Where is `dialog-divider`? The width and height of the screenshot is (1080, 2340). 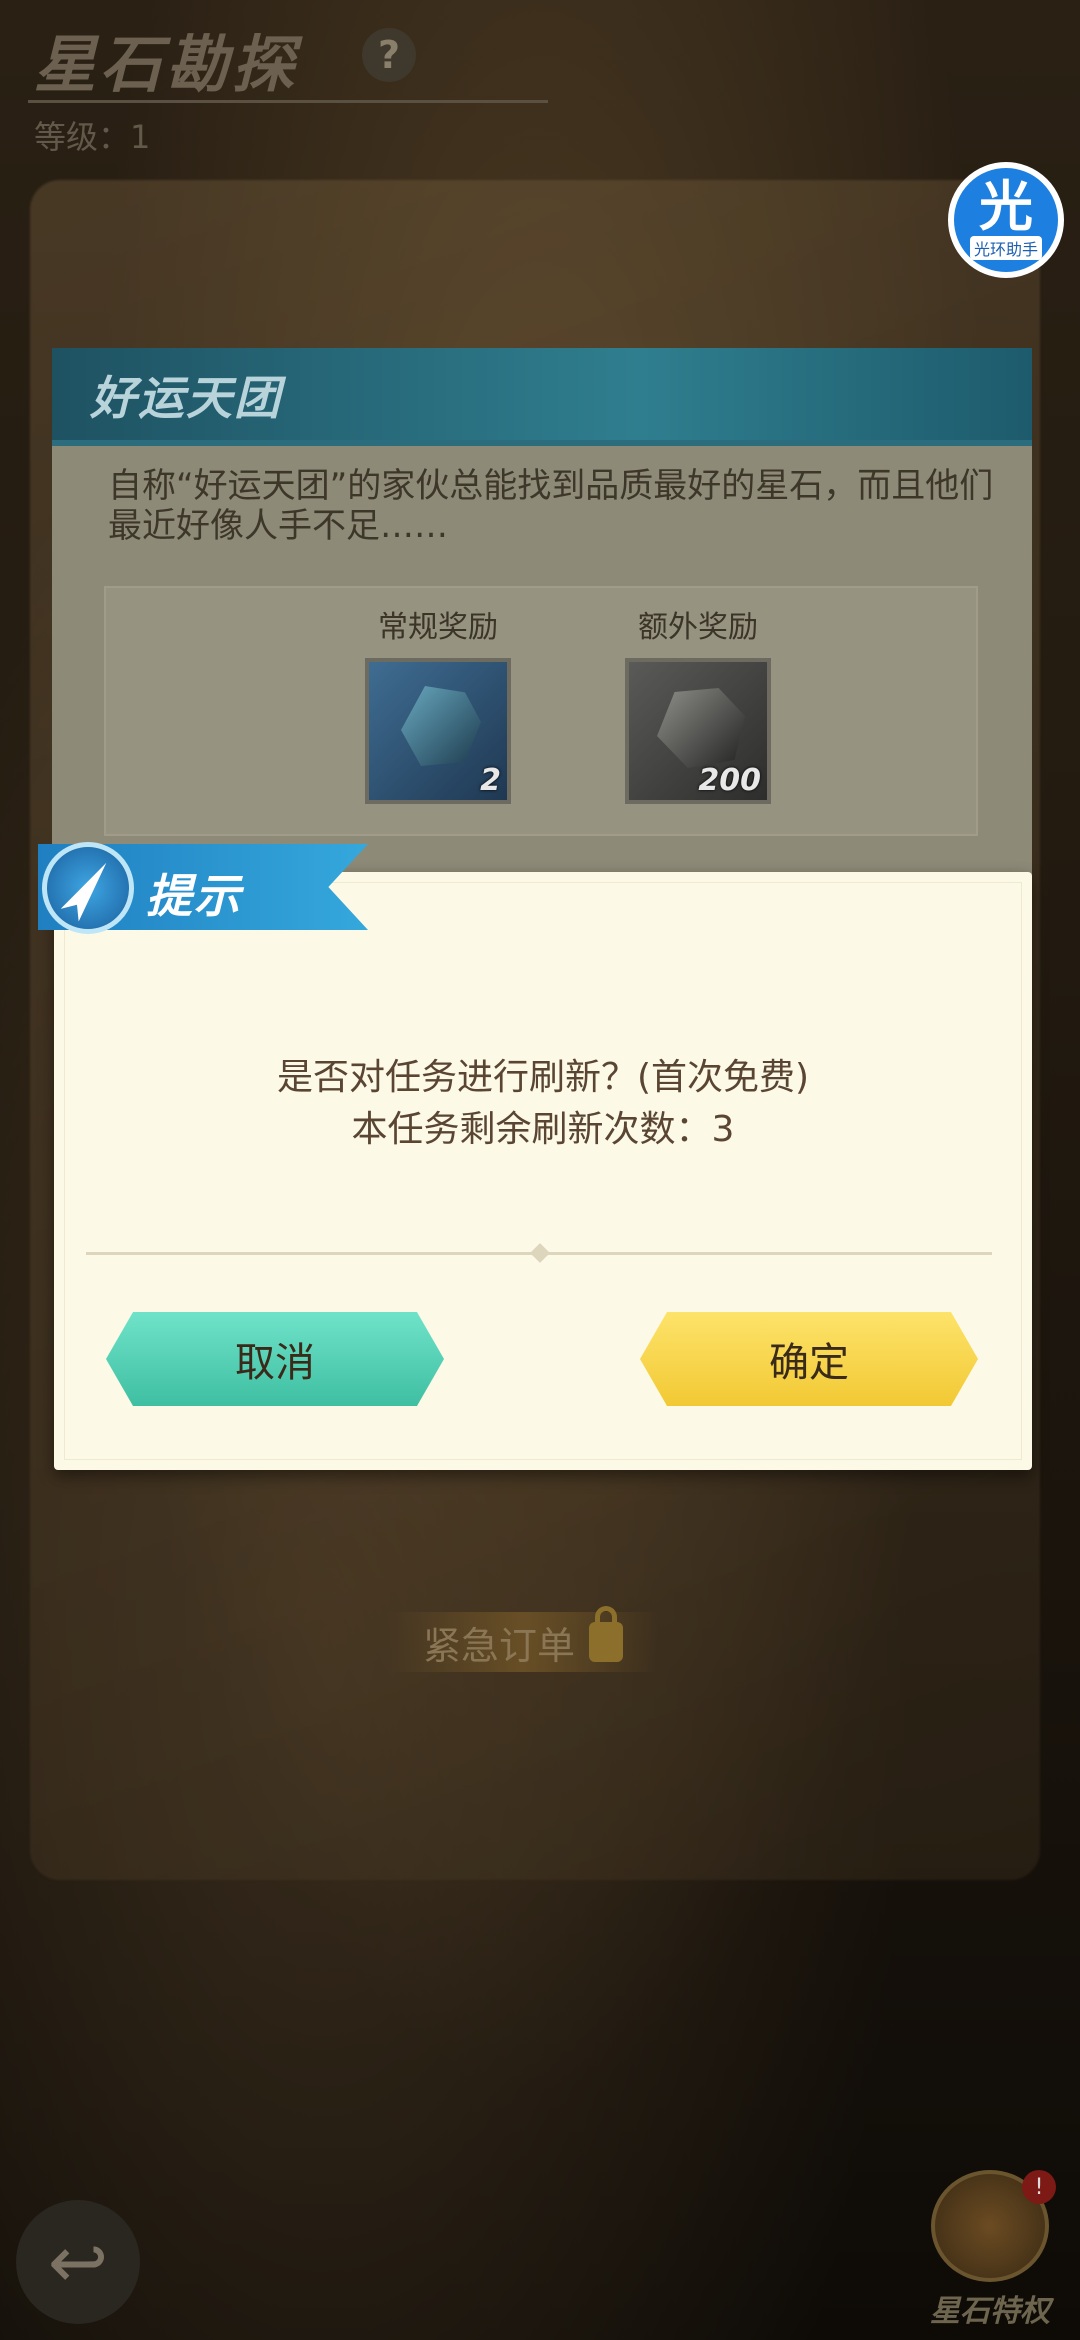
dialog-divider is located at coordinates (539, 1253).